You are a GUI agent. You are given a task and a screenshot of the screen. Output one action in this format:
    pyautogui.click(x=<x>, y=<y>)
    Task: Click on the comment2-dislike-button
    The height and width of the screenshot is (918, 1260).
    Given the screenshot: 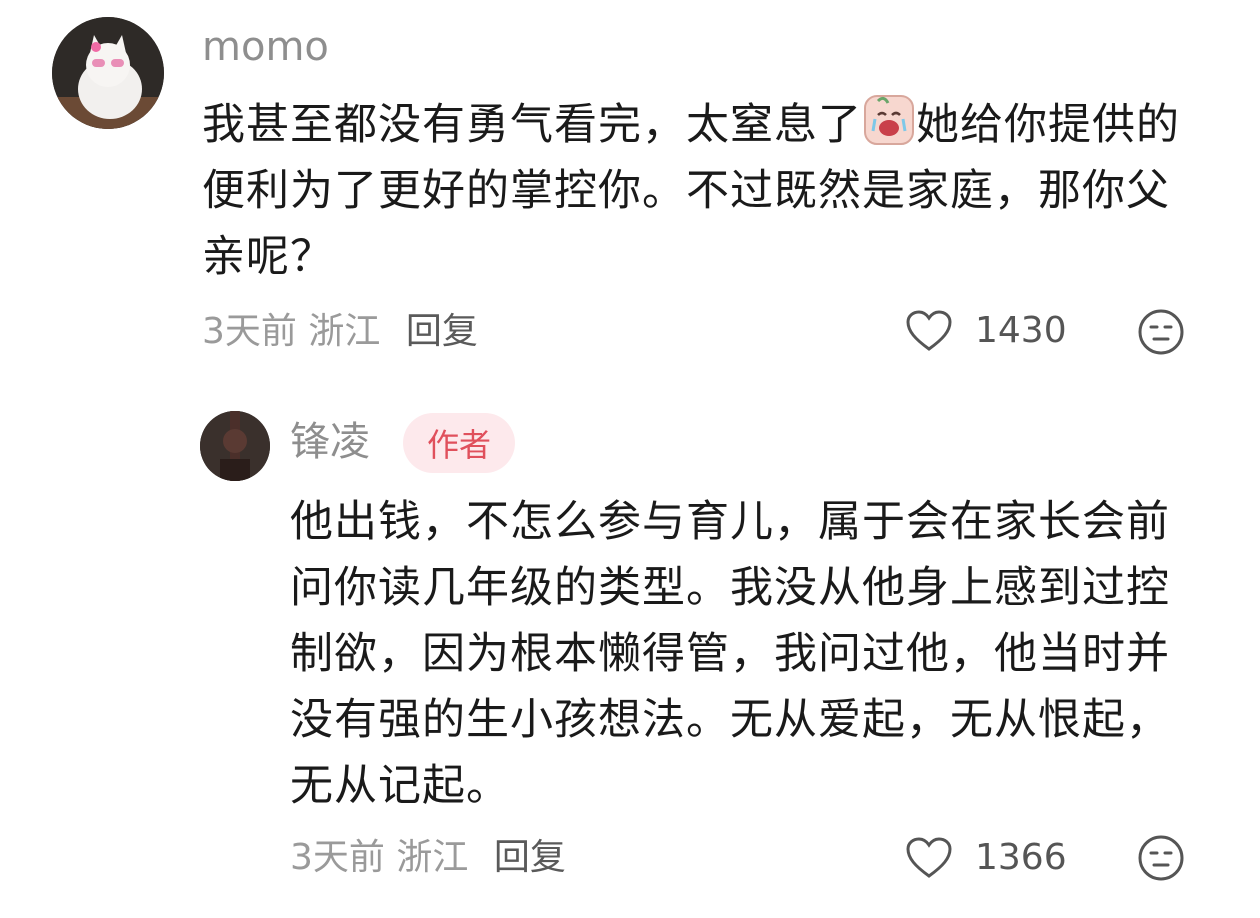 What is the action you would take?
    pyautogui.click(x=1161, y=860)
    